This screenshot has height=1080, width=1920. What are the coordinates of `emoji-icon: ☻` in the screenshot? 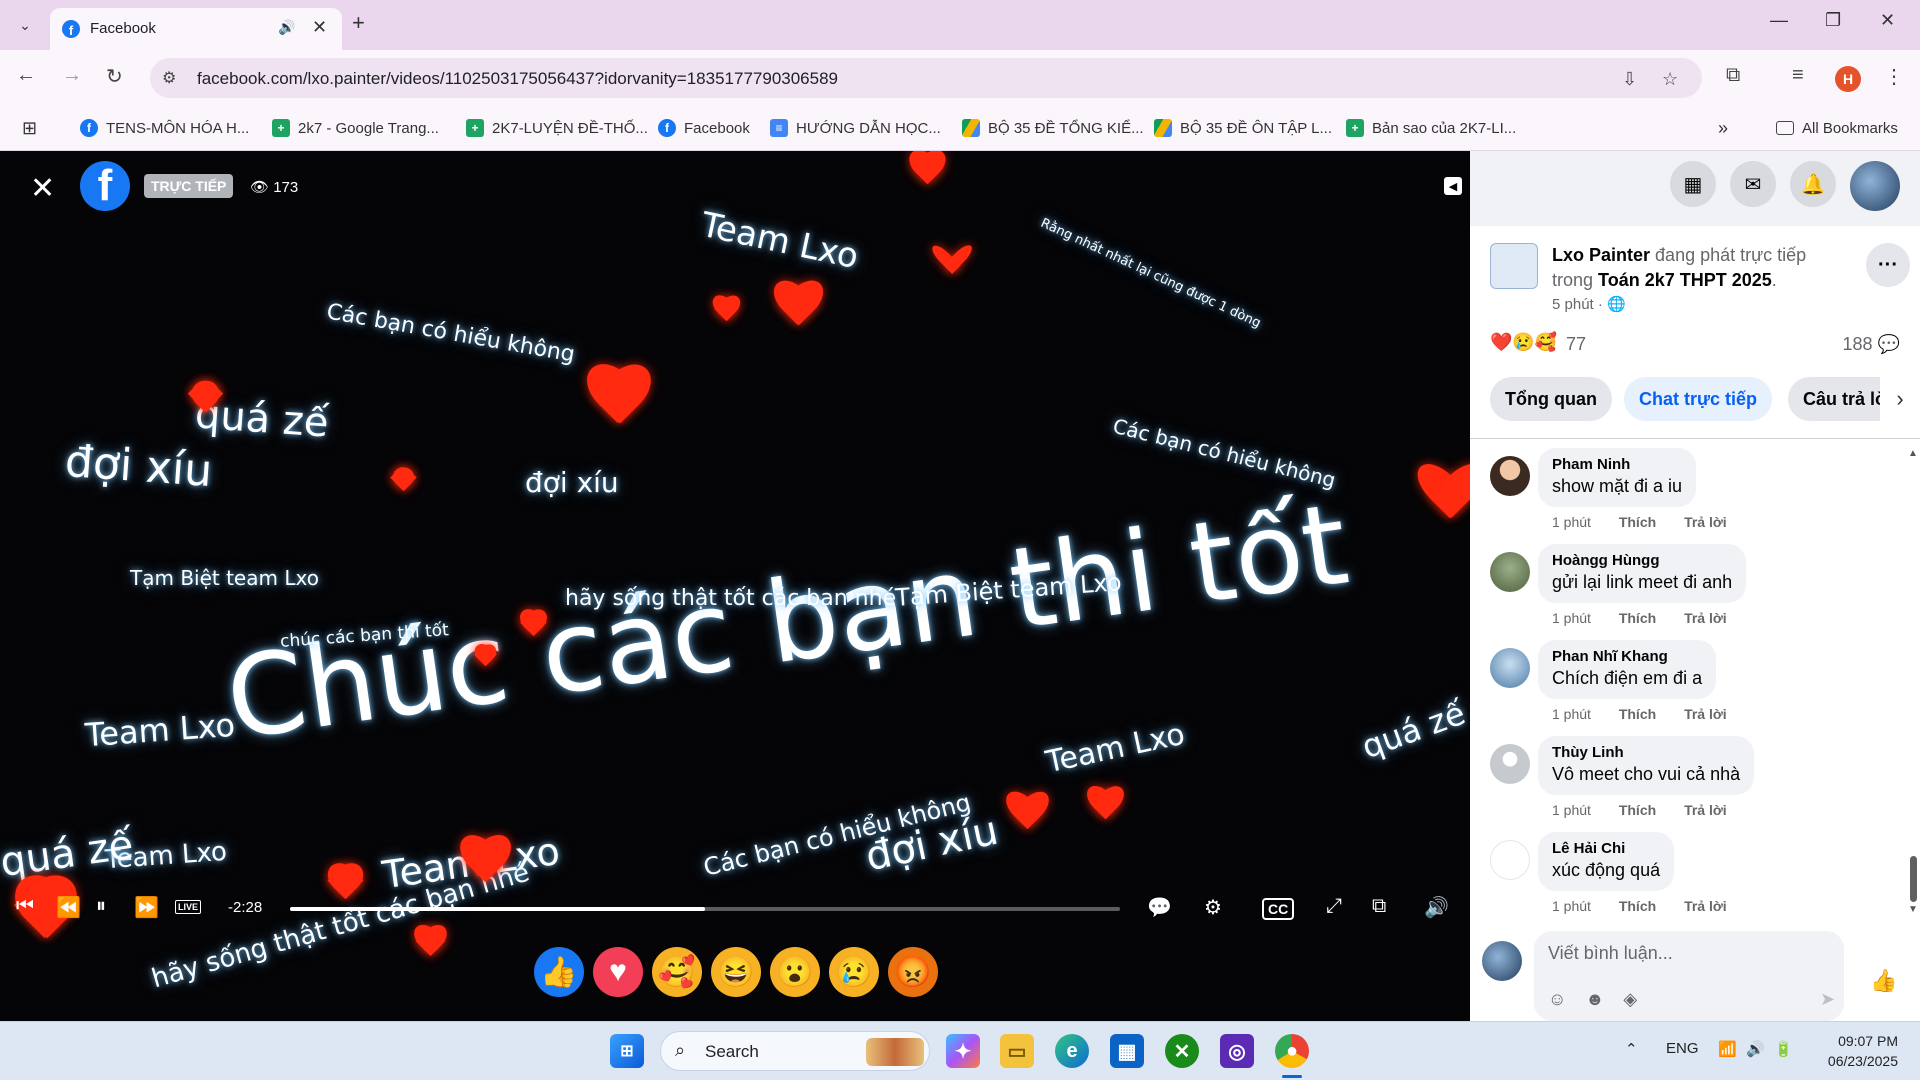 It's located at (1594, 999).